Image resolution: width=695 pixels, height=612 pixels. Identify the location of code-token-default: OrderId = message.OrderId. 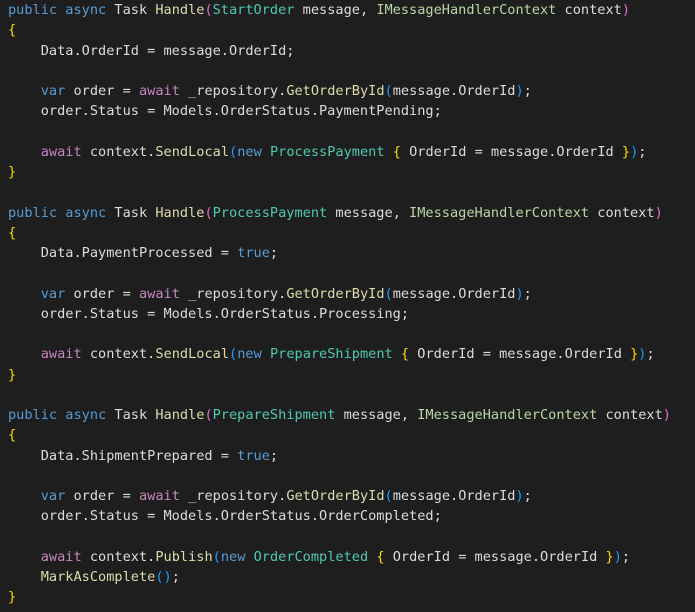
(520, 354).